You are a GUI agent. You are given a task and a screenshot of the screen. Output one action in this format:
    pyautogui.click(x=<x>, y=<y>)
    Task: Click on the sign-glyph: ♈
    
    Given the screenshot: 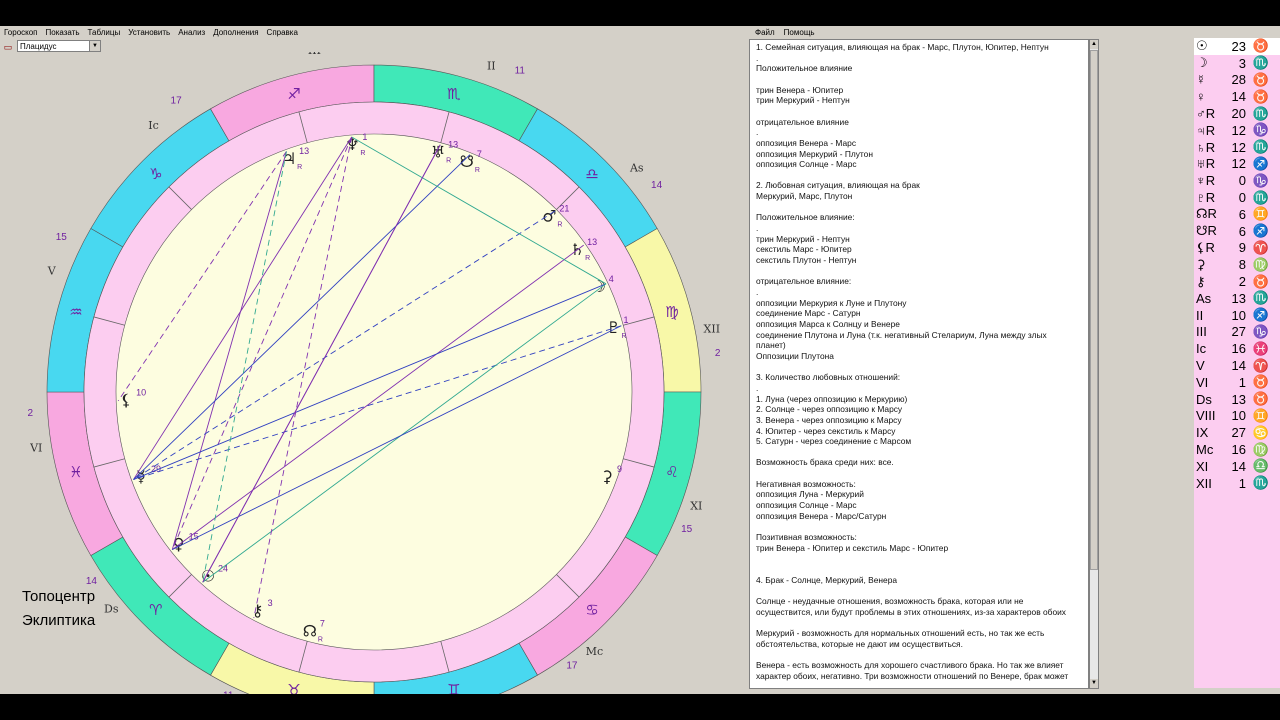 What is the action you would take?
    pyautogui.click(x=155, y=610)
    